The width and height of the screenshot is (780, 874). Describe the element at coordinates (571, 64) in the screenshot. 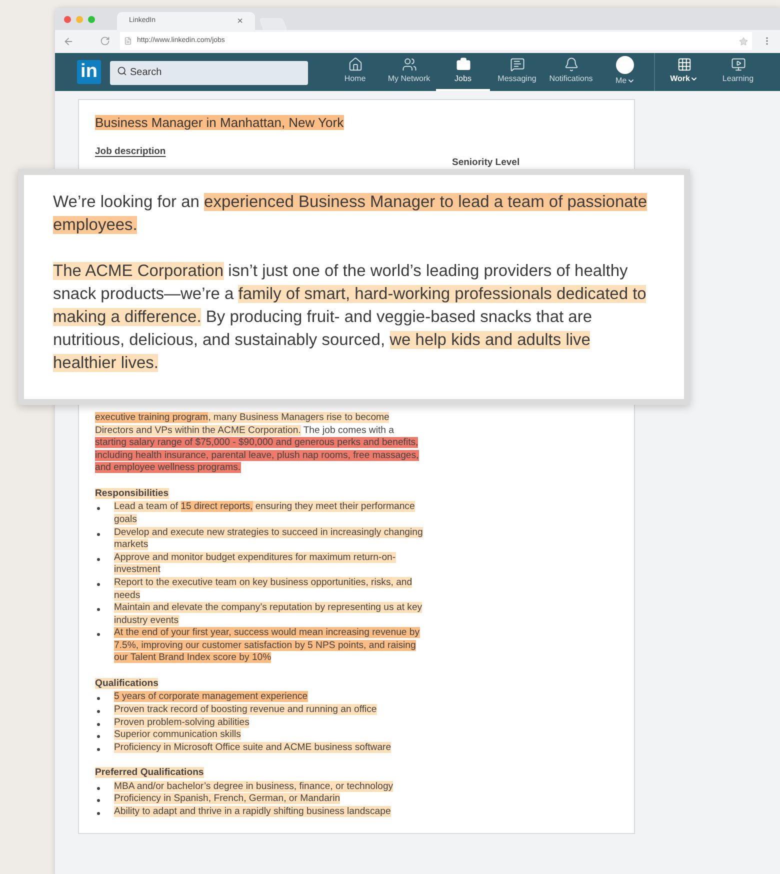

I see `bell-icon` at that location.